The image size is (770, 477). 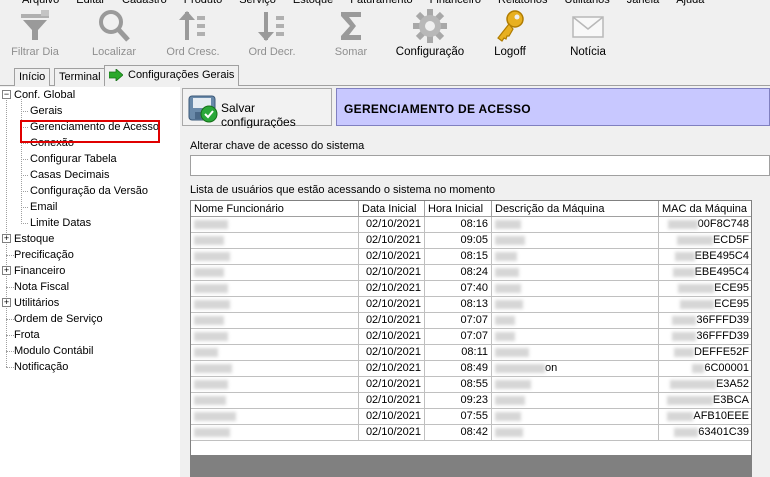 What do you see at coordinates (6, 270) in the screenshot?
I see `tree-expand-financeiro: +` at bounding box center [6, 270].